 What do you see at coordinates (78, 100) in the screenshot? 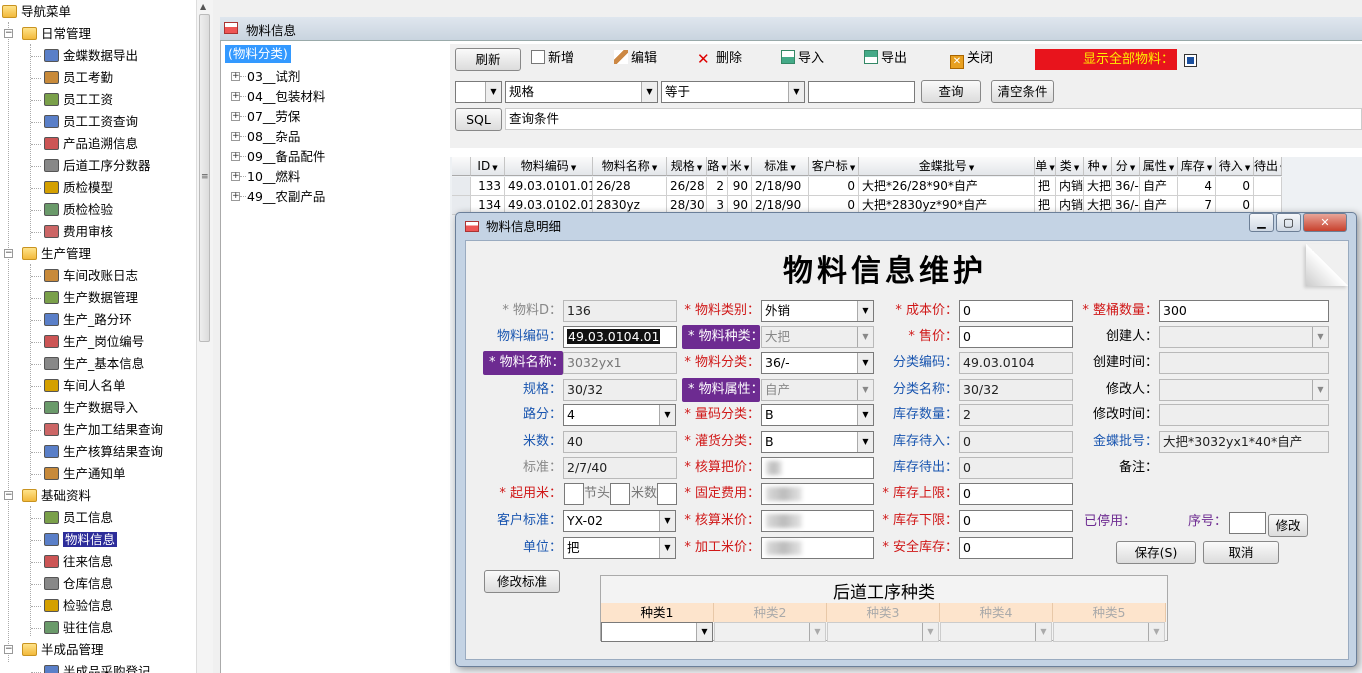
I see `nav-item: 员工工资` at bounding box center [78, 100].